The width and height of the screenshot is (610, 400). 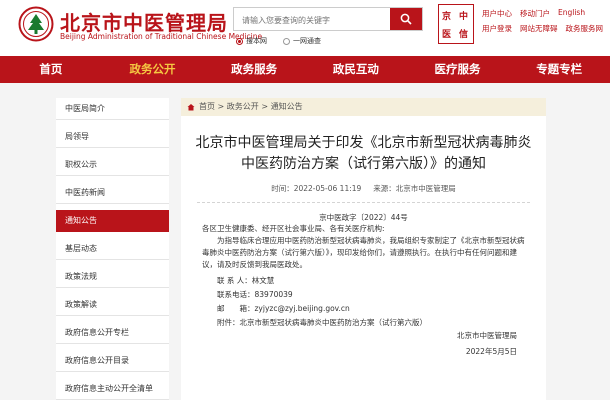 What do you see at coordinates (251, 41) in the screenshot?
I see `radio-site: 搜本网` at bounding box center [251, 41].